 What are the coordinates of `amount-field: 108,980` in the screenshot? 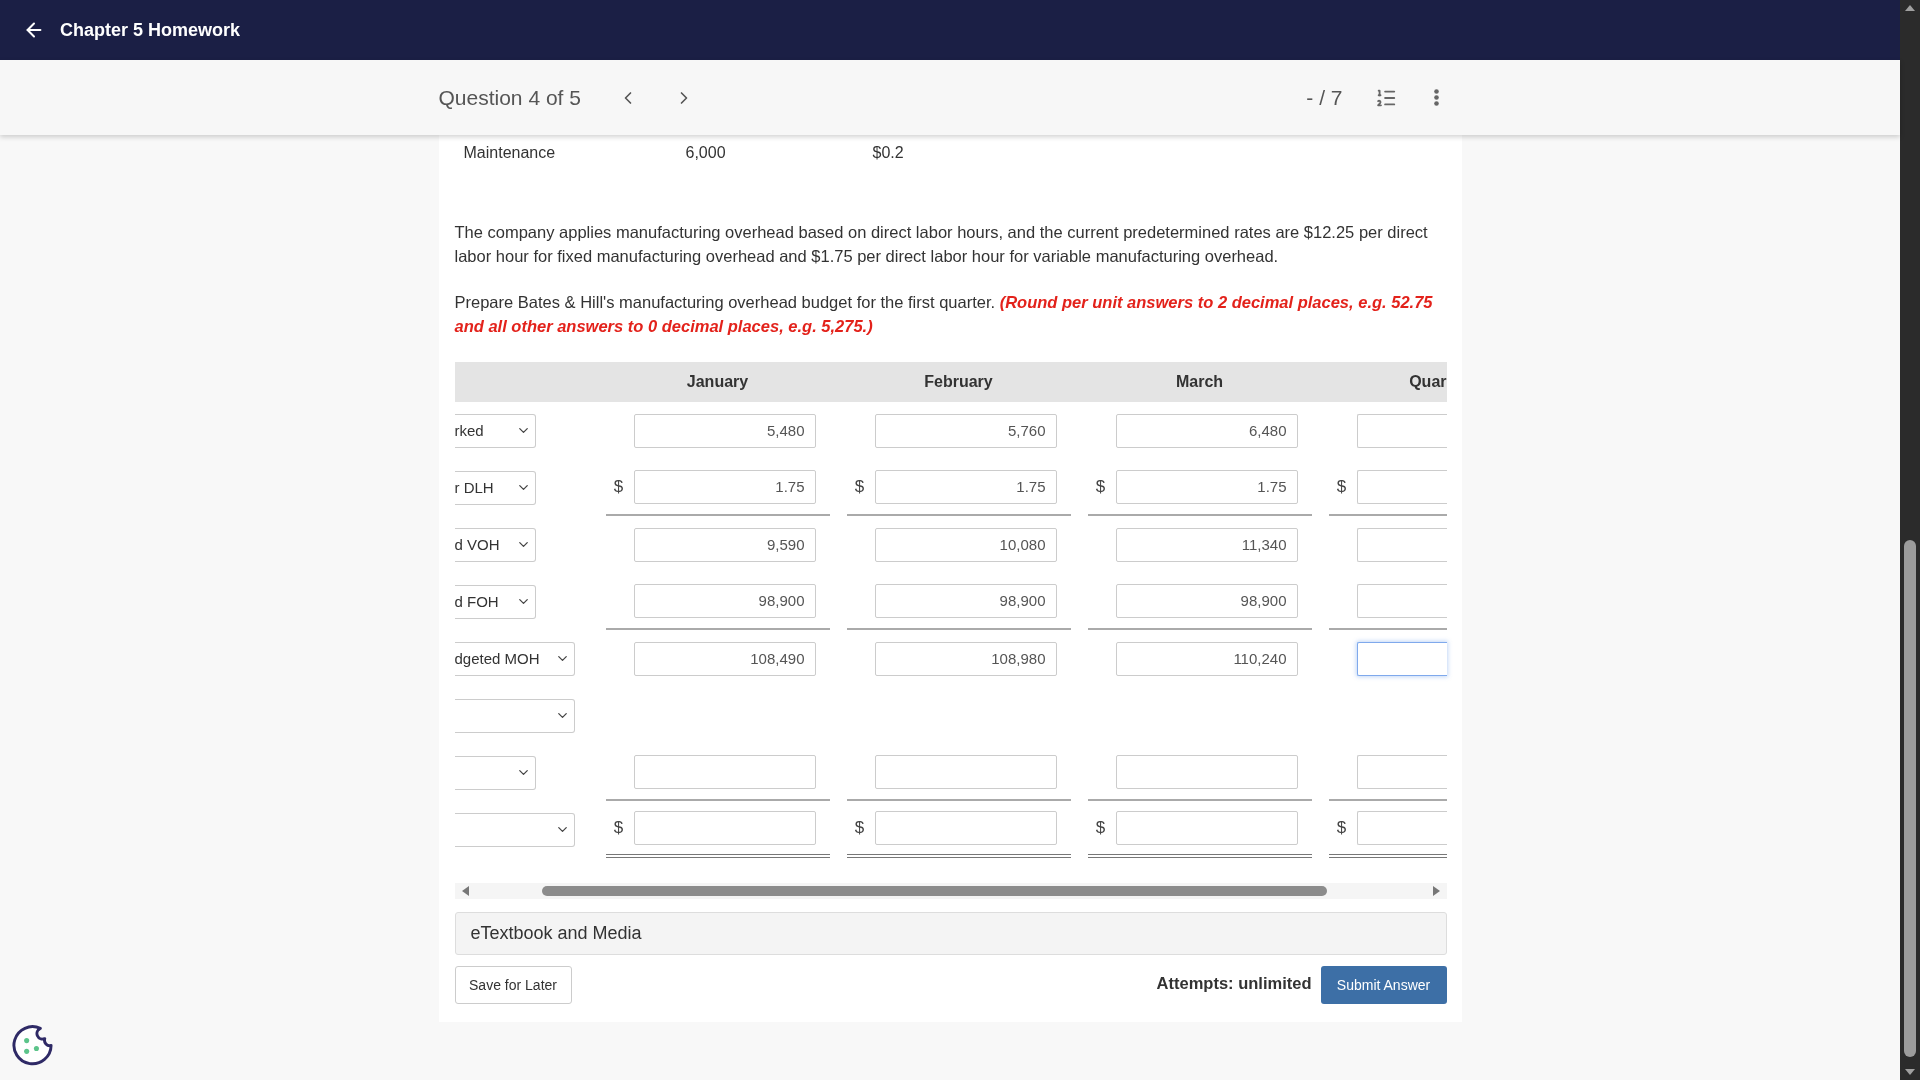 It's located at (965, 658).